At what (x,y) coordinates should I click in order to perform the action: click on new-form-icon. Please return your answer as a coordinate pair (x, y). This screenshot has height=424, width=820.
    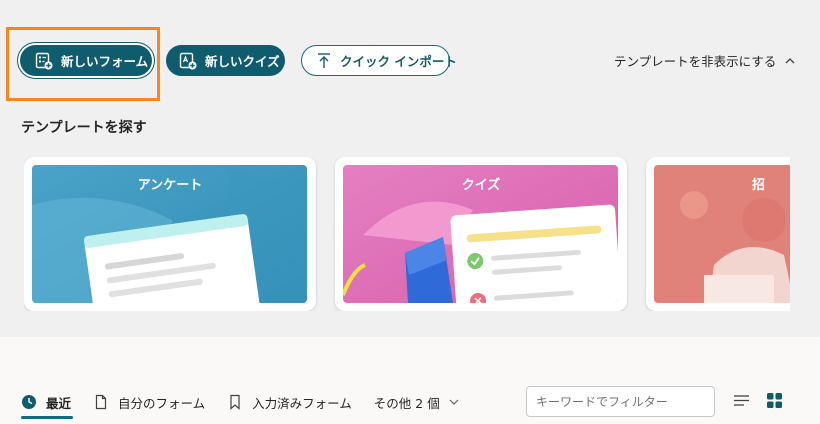
    Looking at the image, I should click on (44, 61).